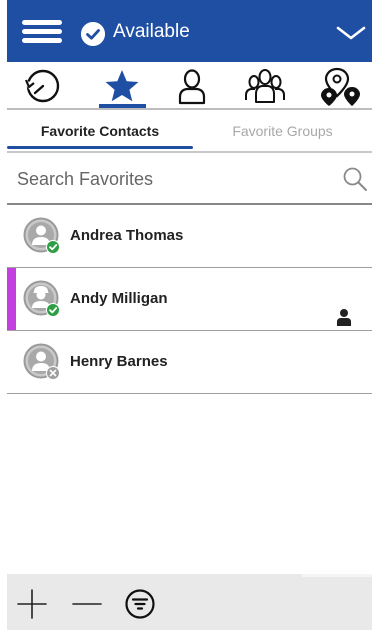  What do you see at coordinates (119, 361) in the screenshot?
I see `contact-name: Henry Barnes` at bounding box center [119, 361].